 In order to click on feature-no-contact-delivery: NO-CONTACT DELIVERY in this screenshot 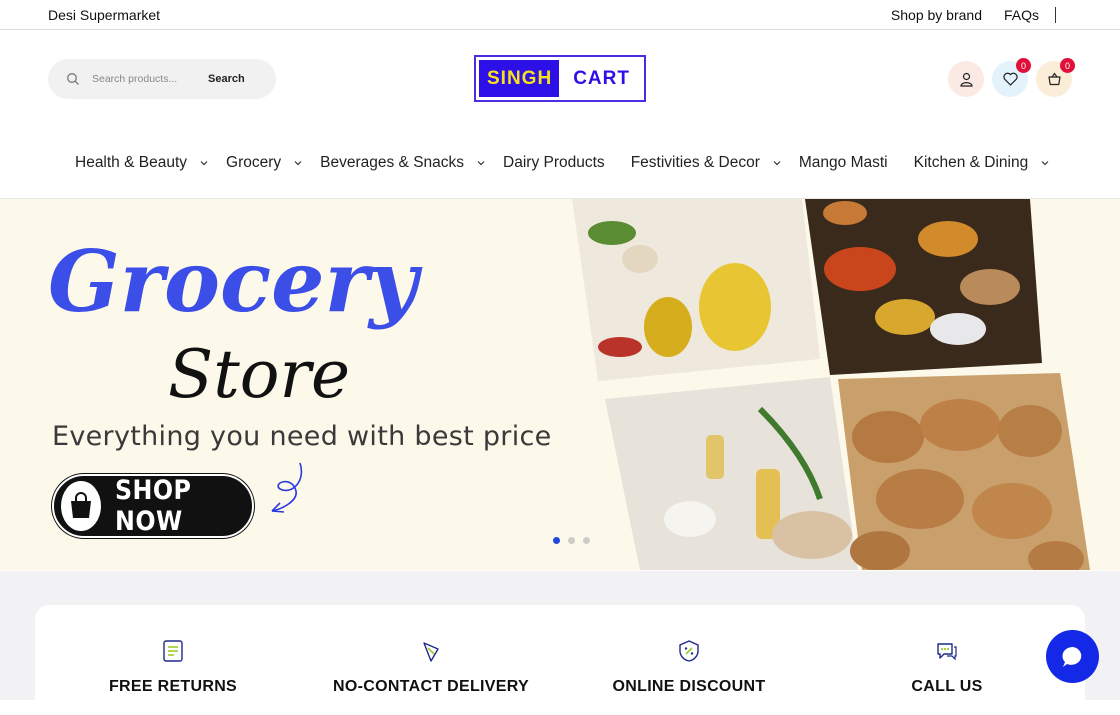, I will do `click(431, 667)`.